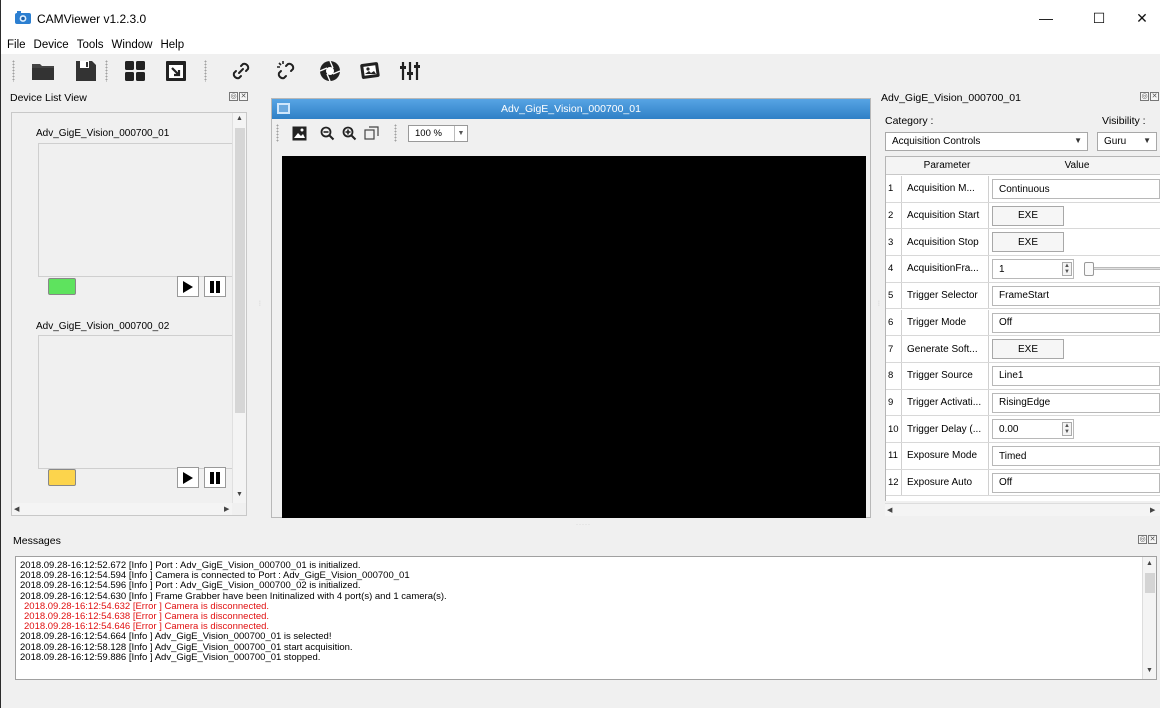 The image size is (1160, 708). What do you see at coordinates (349, 133) in the screenshot?
I see `zoom-in-icon` at bounding box center [349, 133].